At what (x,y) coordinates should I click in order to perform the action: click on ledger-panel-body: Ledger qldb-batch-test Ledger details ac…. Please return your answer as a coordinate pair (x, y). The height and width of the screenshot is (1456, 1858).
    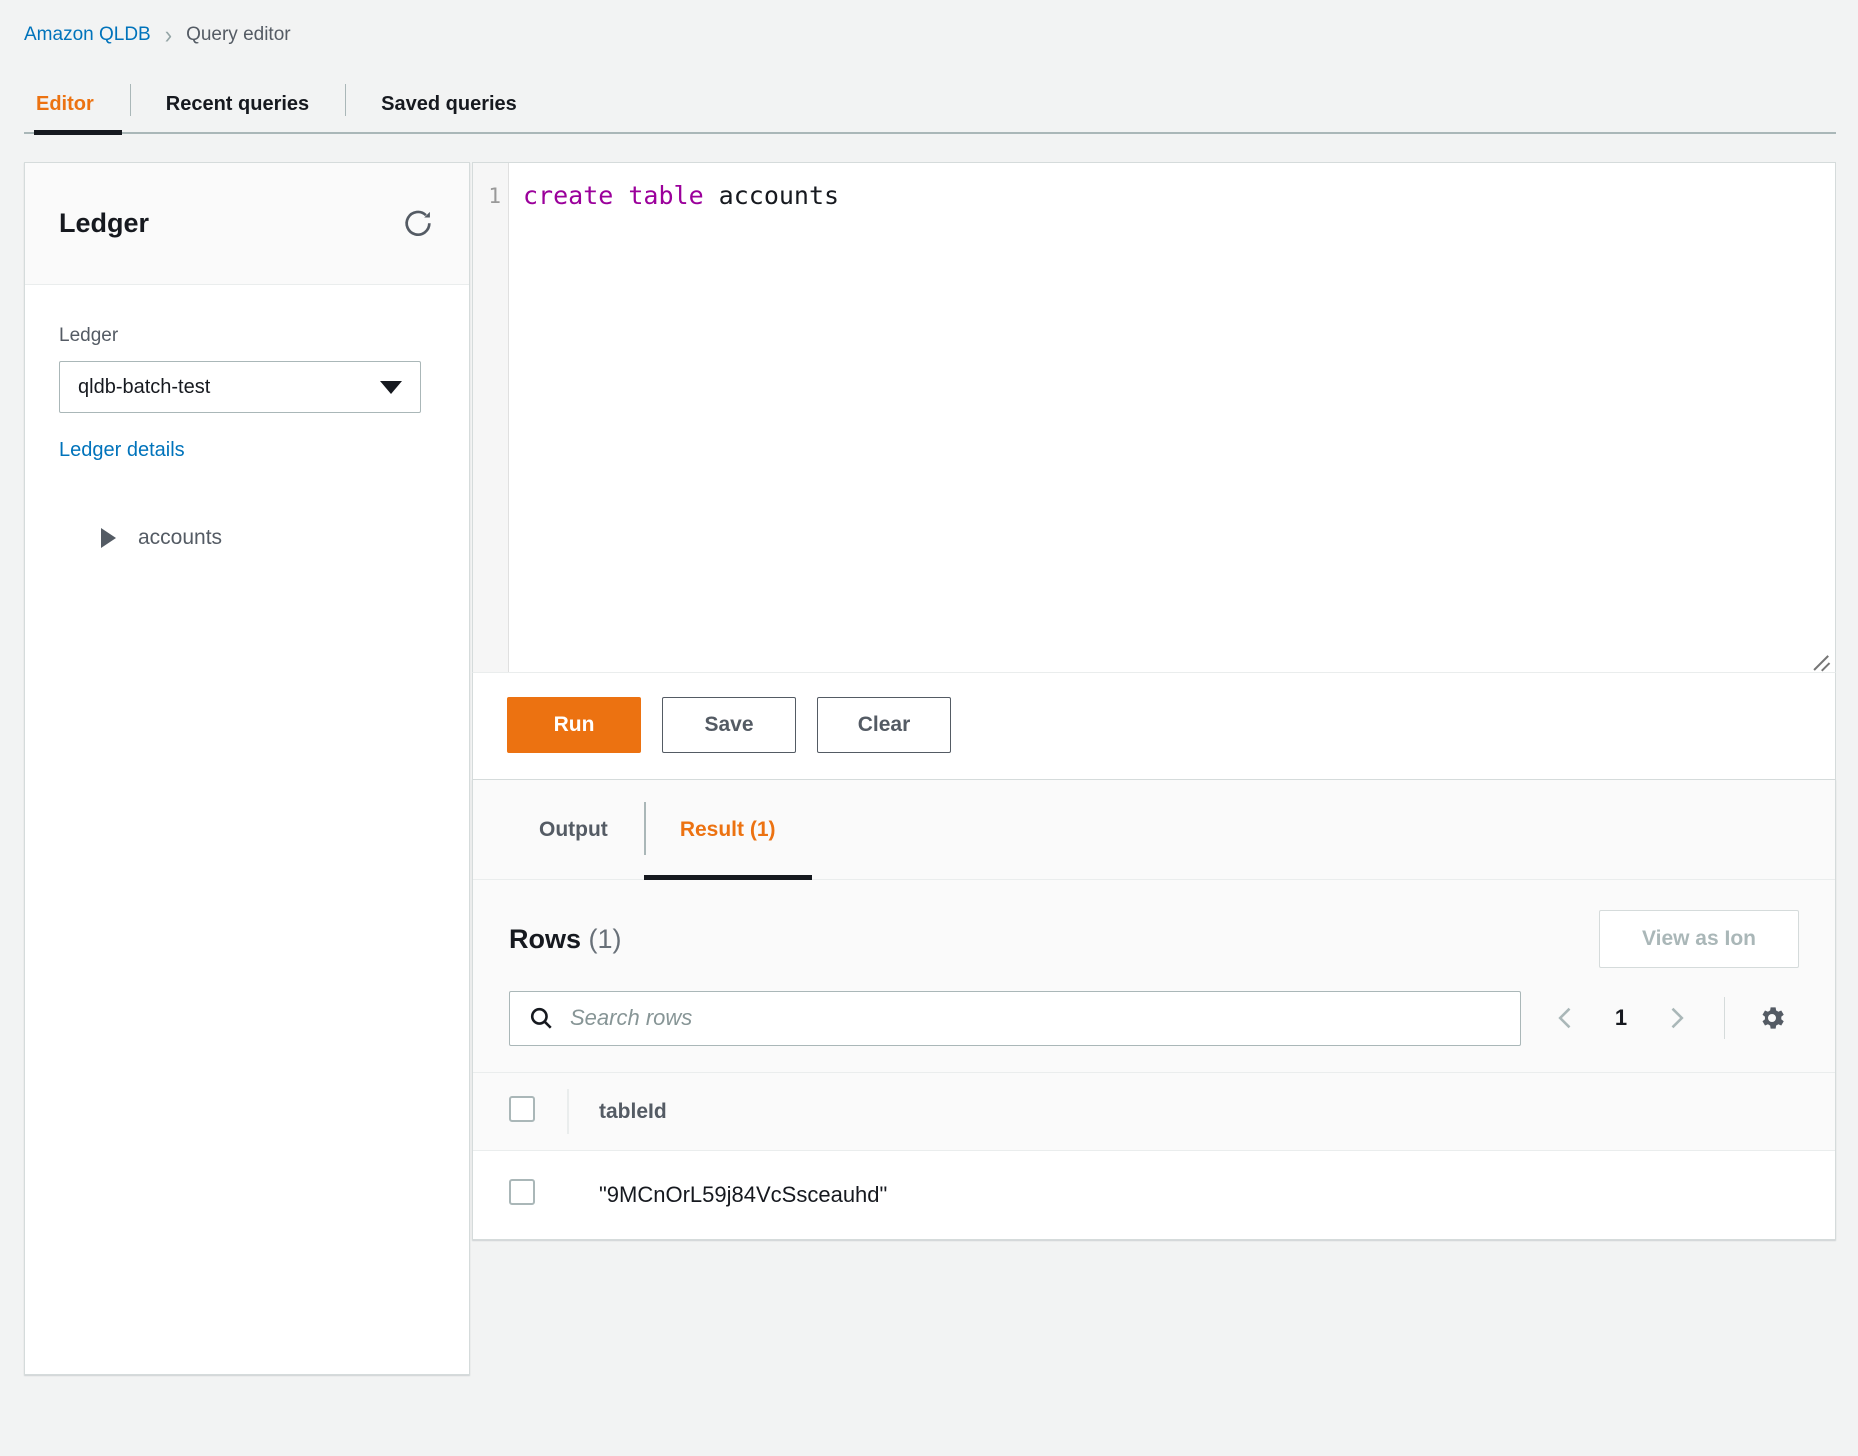
    Looking at the image, I should click on (247, 421).